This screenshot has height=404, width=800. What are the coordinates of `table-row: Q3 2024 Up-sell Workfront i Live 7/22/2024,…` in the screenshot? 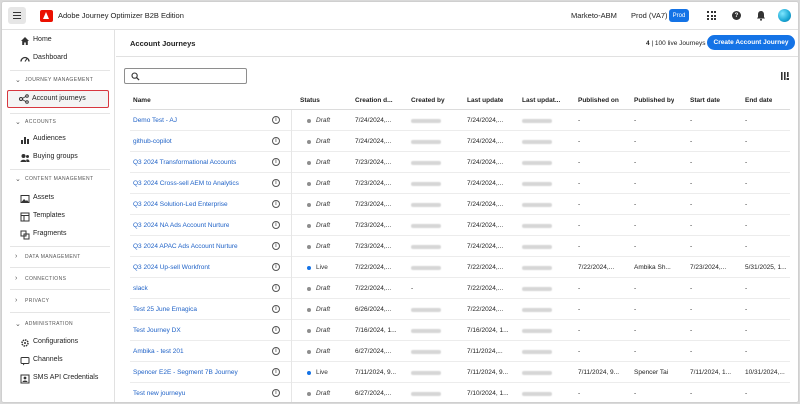 It's located at (460, 267).